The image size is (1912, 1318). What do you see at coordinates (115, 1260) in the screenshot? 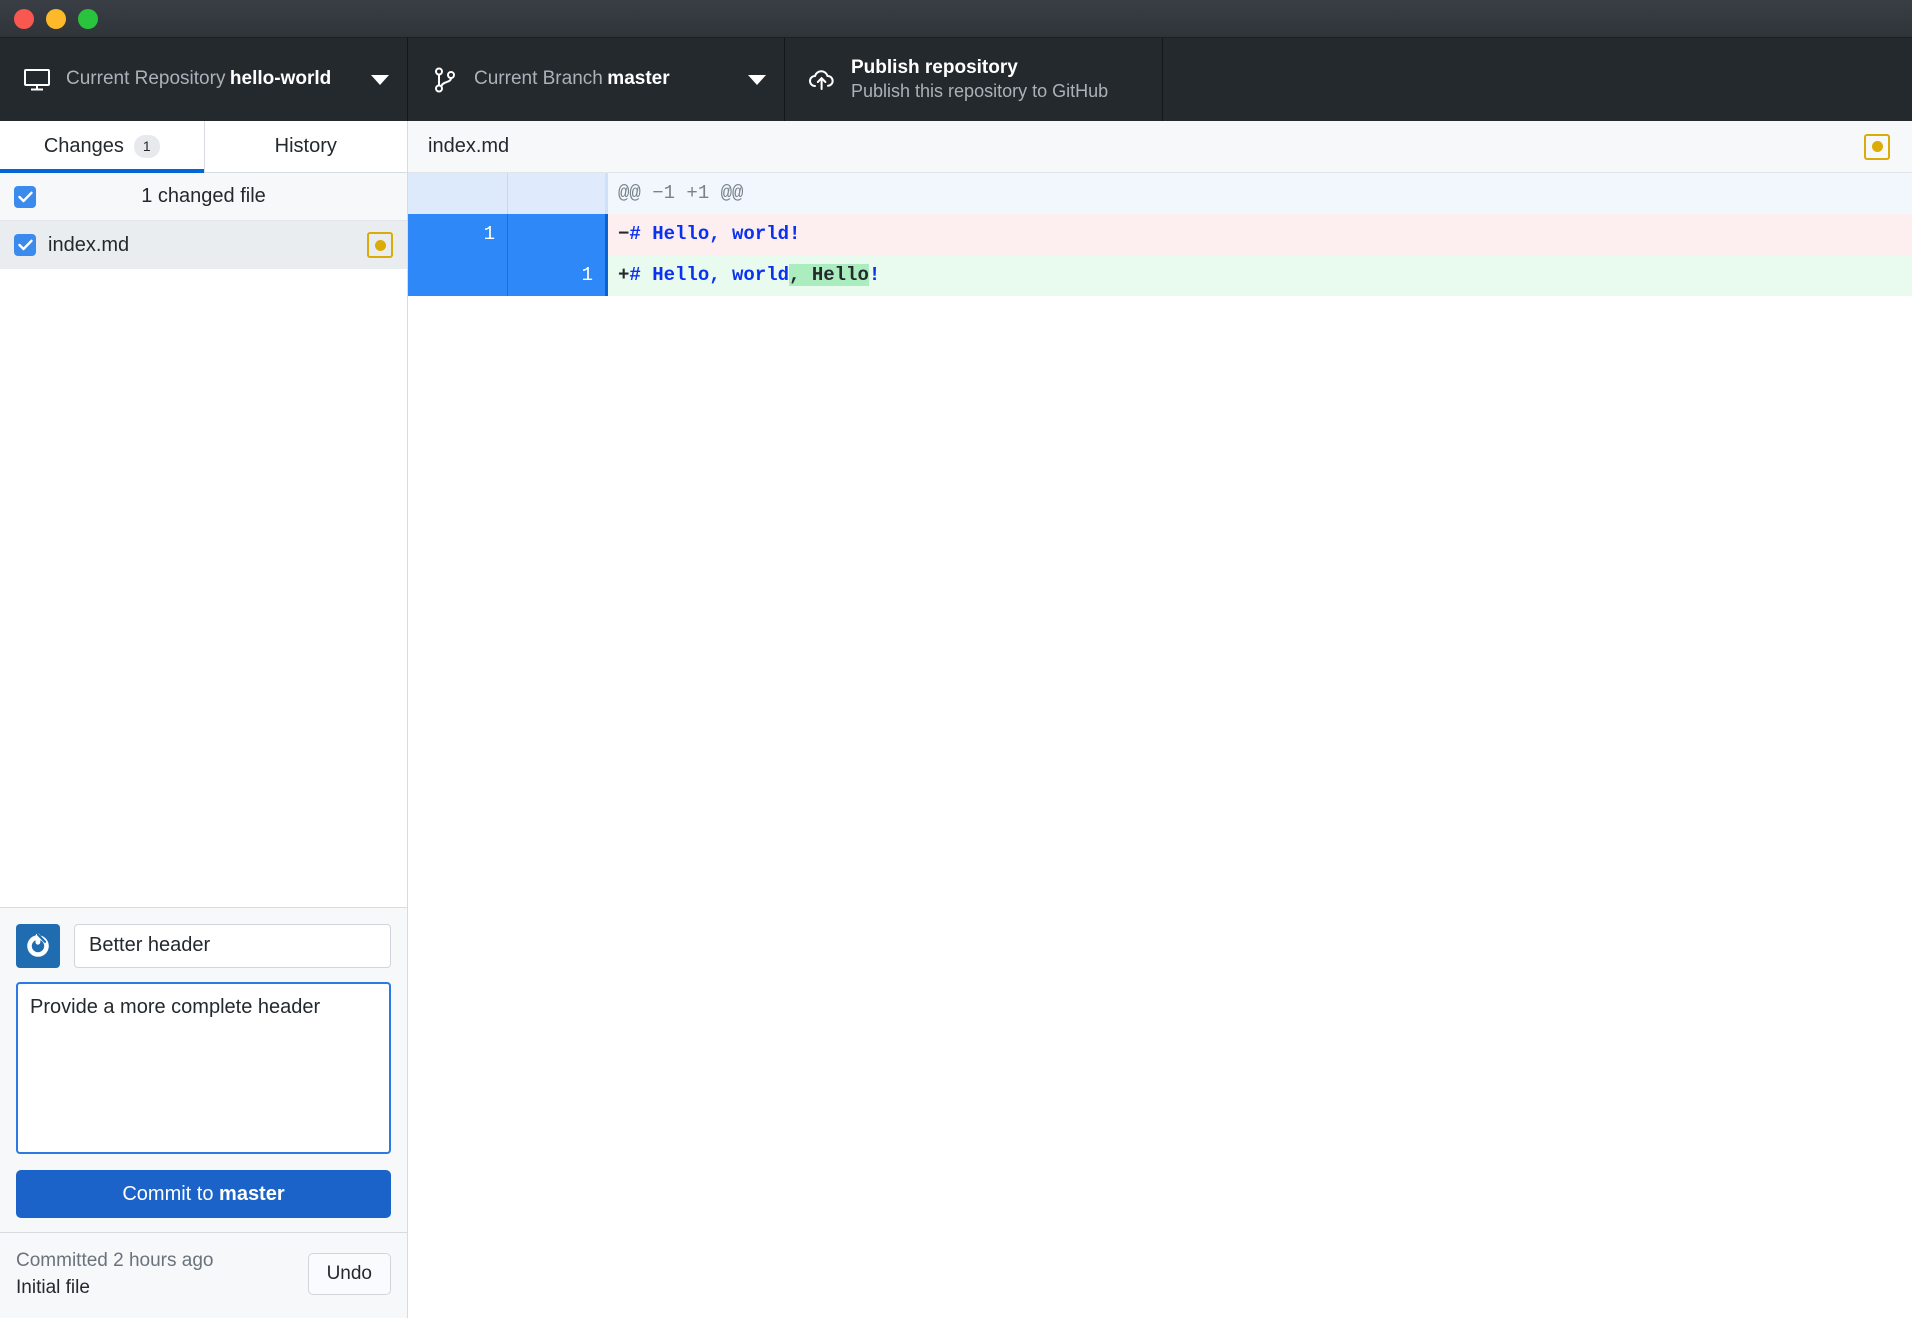
I see `last-commit-time: Committed 2 hours ago` at bounding box center [115, 1260].